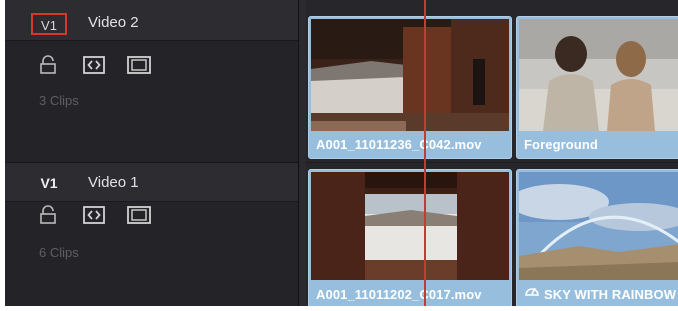 The width and height of the screenshot is (678, 311). I want to click on speed-gauge-icon, so click(532, 292).